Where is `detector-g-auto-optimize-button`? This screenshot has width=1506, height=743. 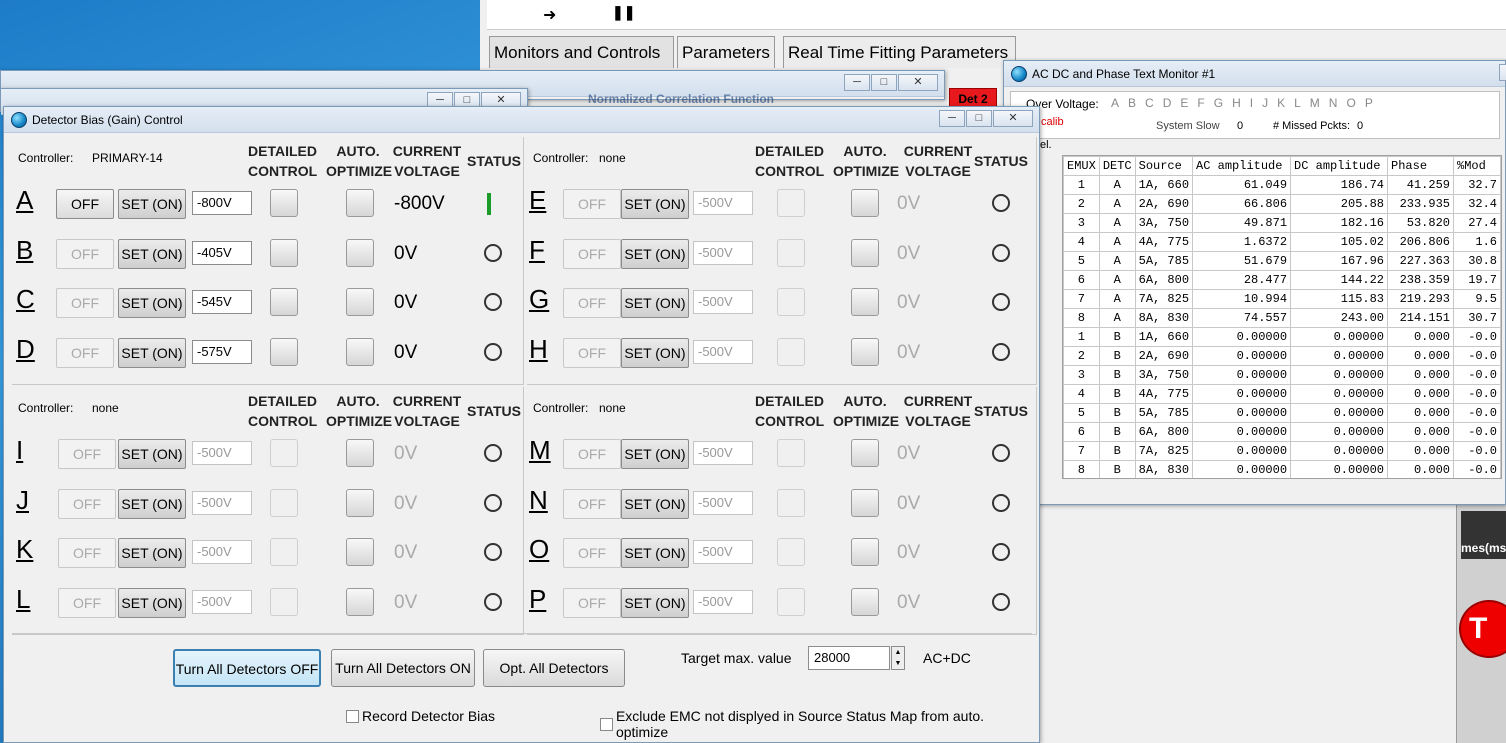
detector-g-auto-optimize-button is located at coordinates (865, 302).